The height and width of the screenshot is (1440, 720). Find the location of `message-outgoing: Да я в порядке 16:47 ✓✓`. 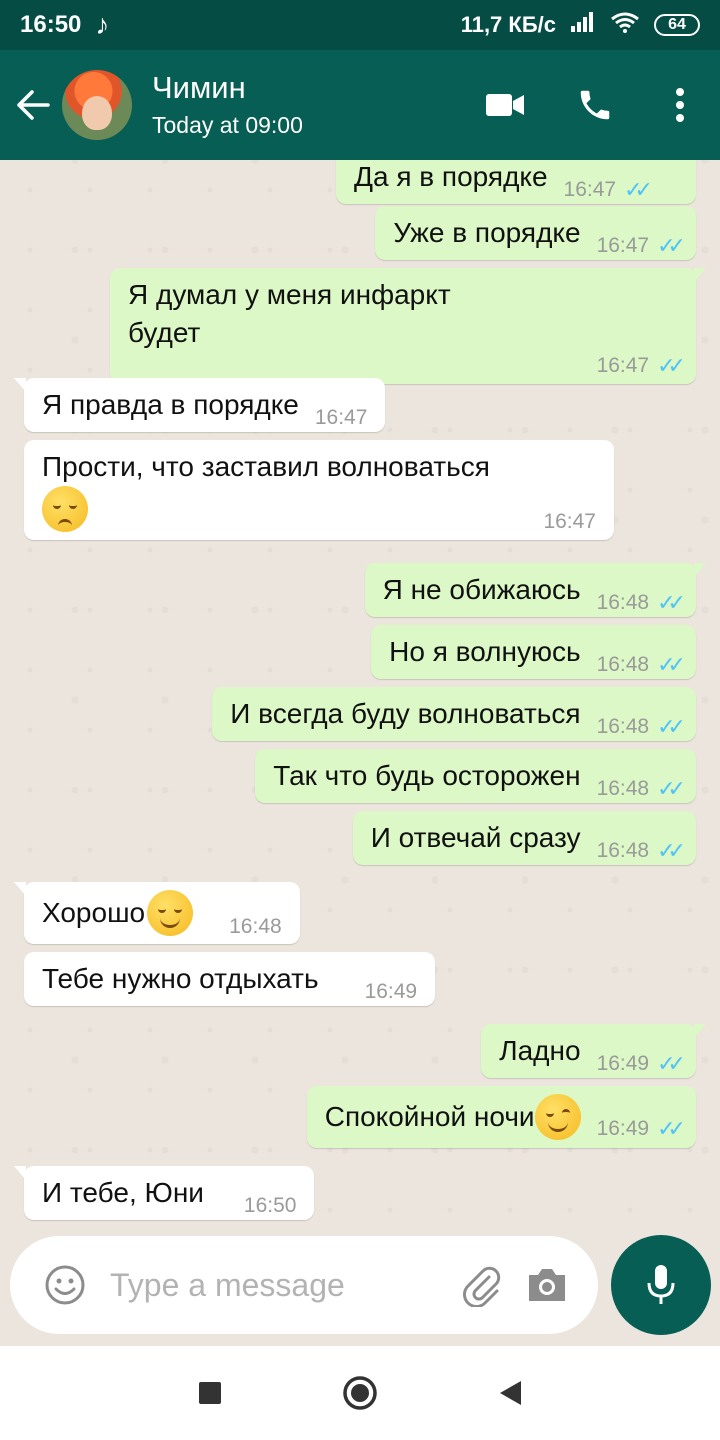

message-outgoing: Да я в порядке 16:47 ✓✓ is located at coordinates (360, 182).